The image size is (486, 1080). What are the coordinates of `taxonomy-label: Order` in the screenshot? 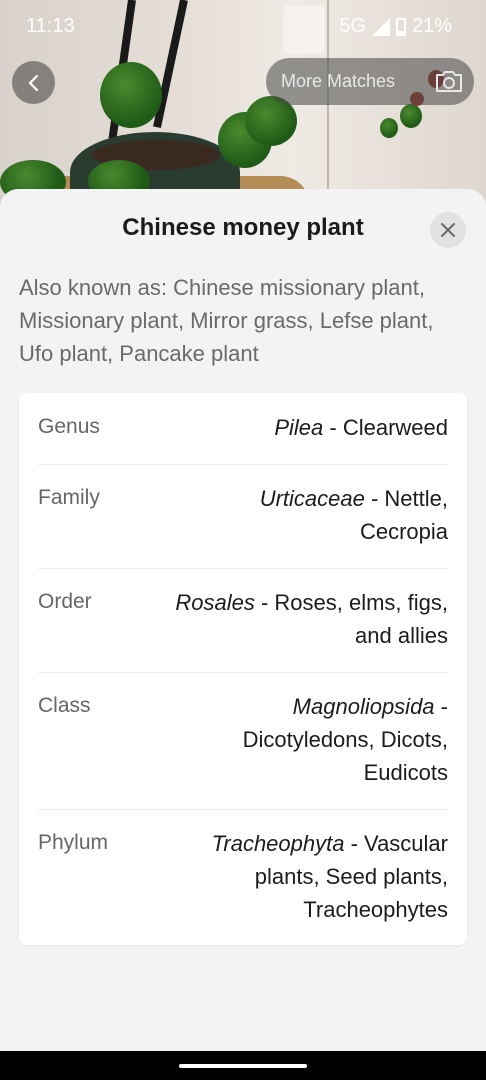 It's located at (65, 601).